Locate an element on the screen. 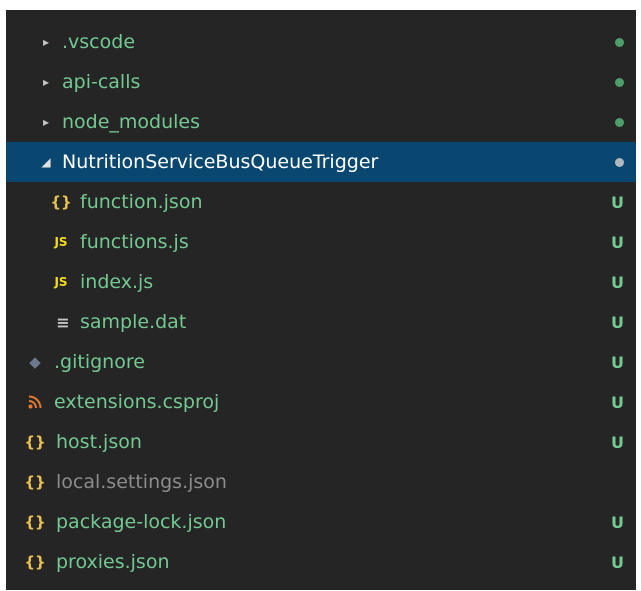  folder-vscode: ▸ .vscode is located at coordinates (321, 42).